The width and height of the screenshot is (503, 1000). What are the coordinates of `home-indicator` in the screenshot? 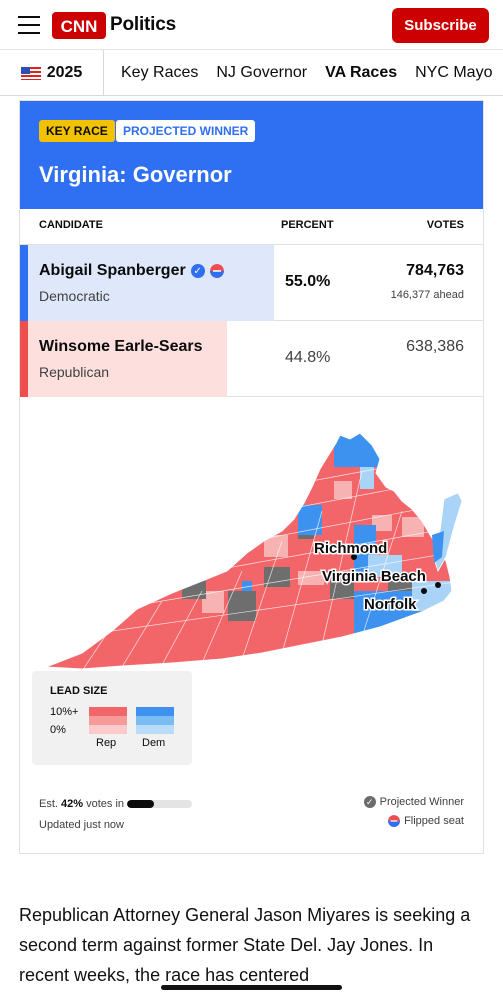 It's located at (251, 987).